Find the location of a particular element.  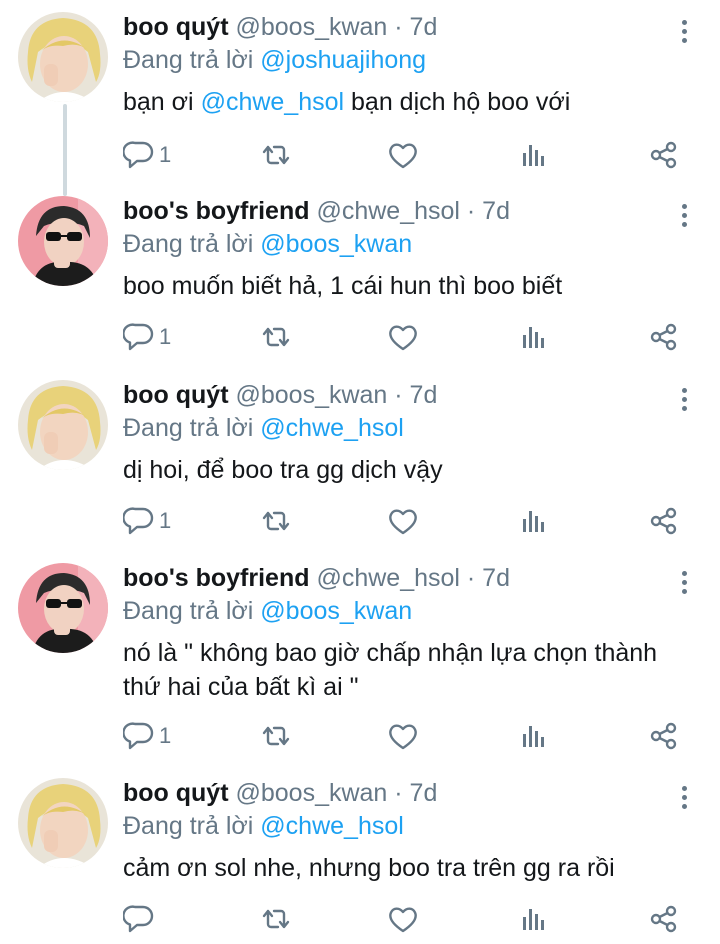

tweet-text: bạn ơi @chwe_hsol bạn dịch hộ boo với is located at coordinates (400, 102).